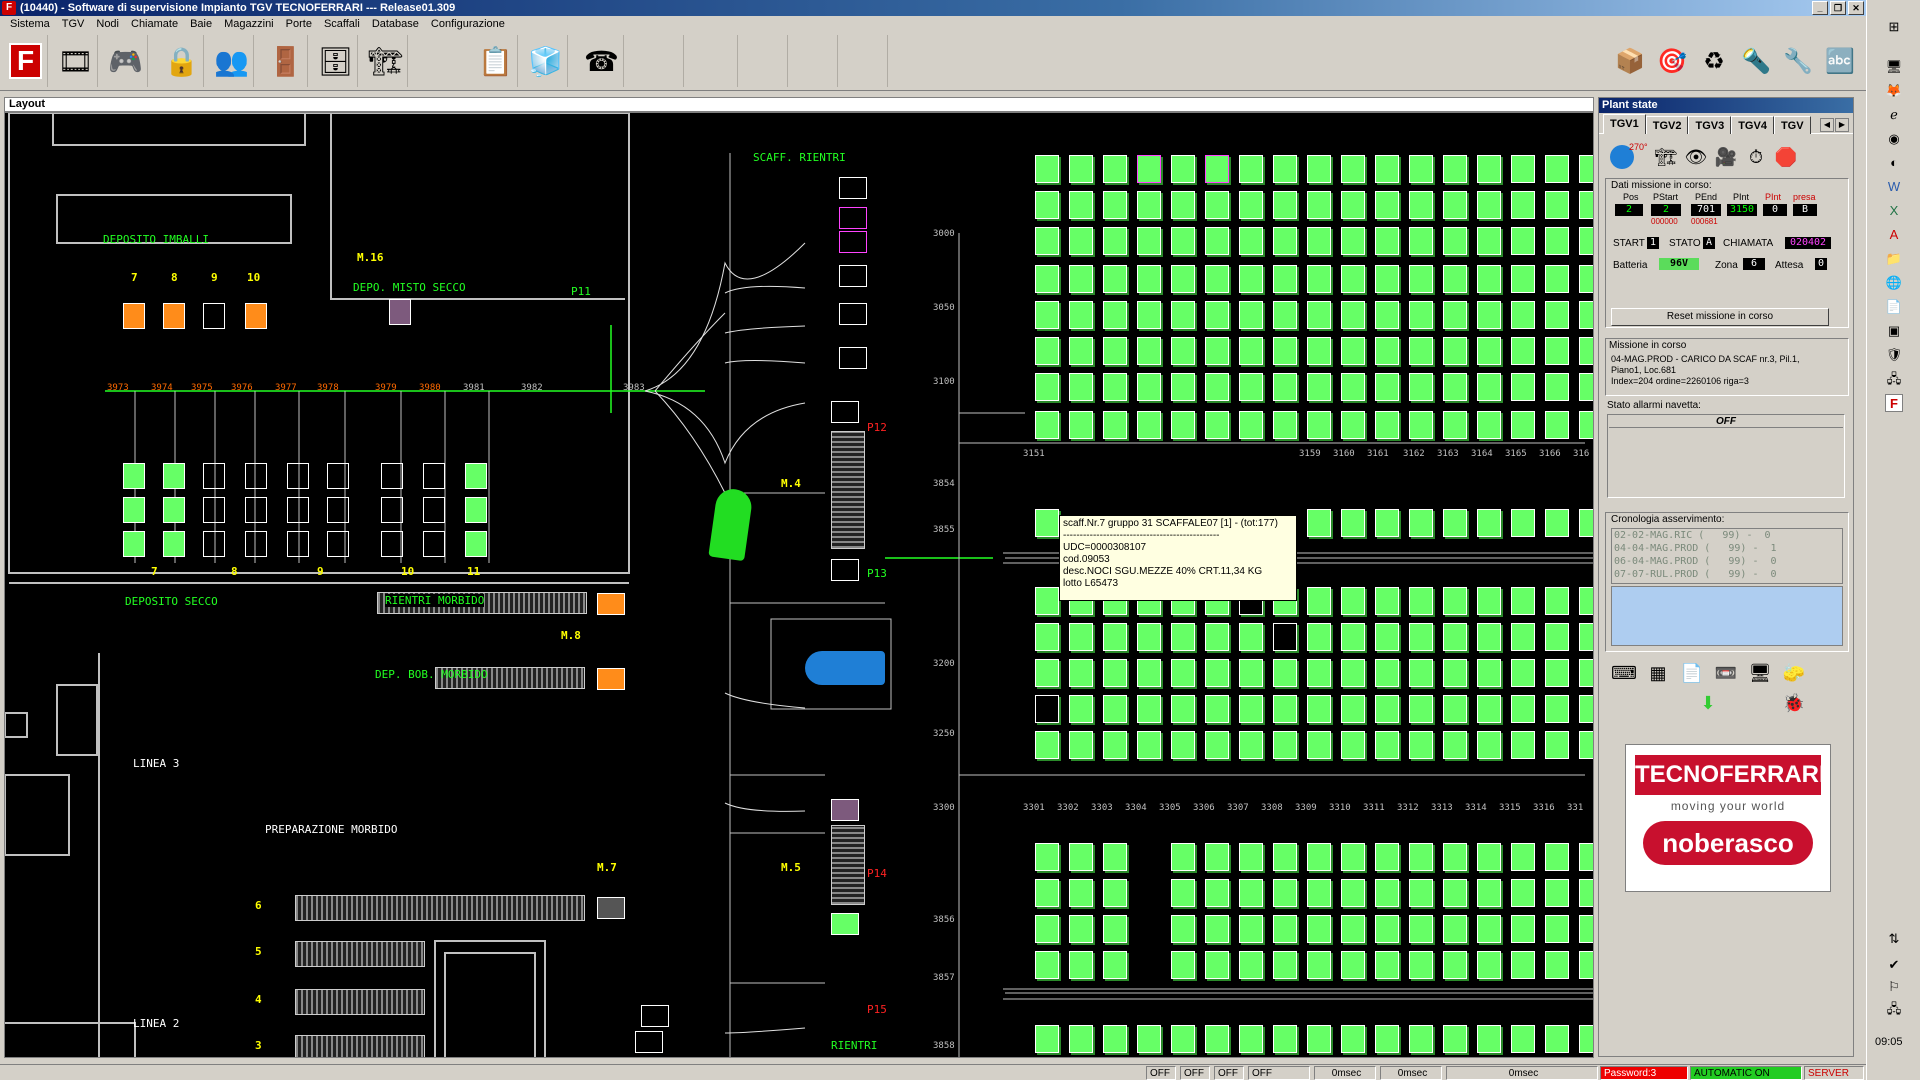 The image size is (1920, 1080). I want to click on browser-icon: ◐, so click(1894, 163).